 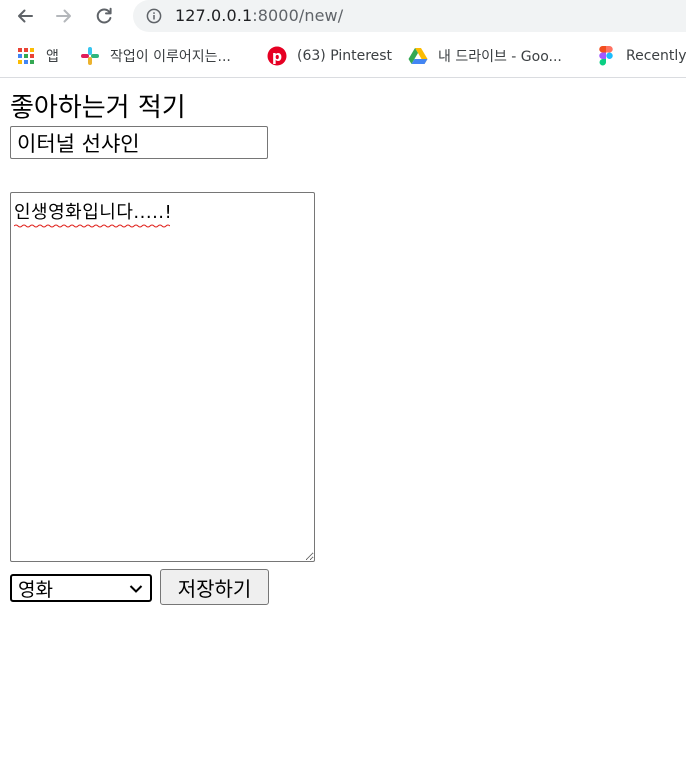 I want to click on apps-grid-icon, so click(x=26, y=56).